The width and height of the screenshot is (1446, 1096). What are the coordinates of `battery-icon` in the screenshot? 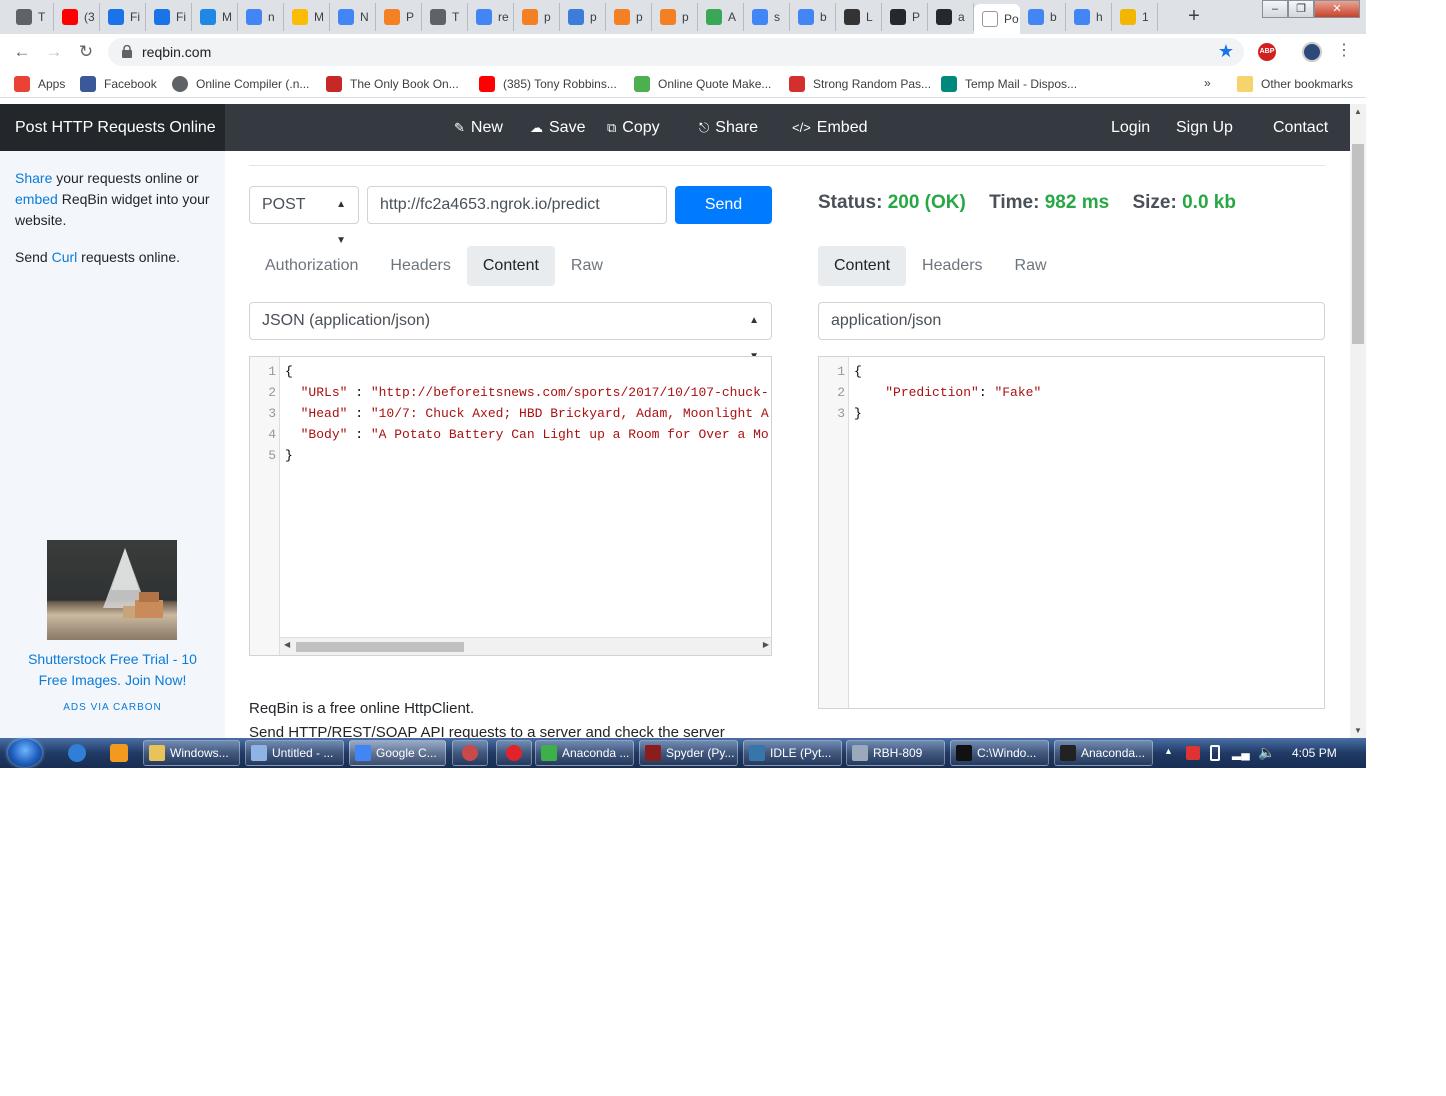 It's located at (1215, 753).